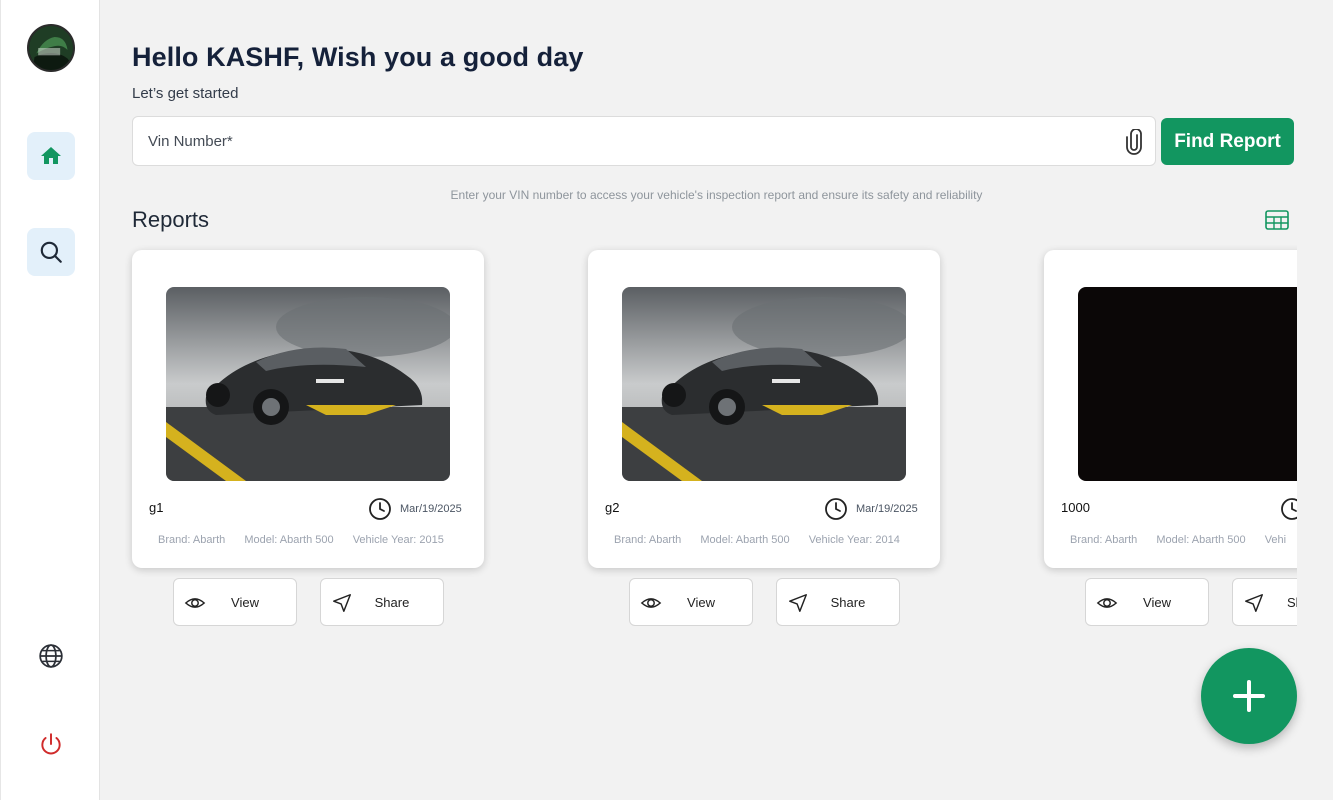  I want to click on sidebar-item-home, so click(51, 156).